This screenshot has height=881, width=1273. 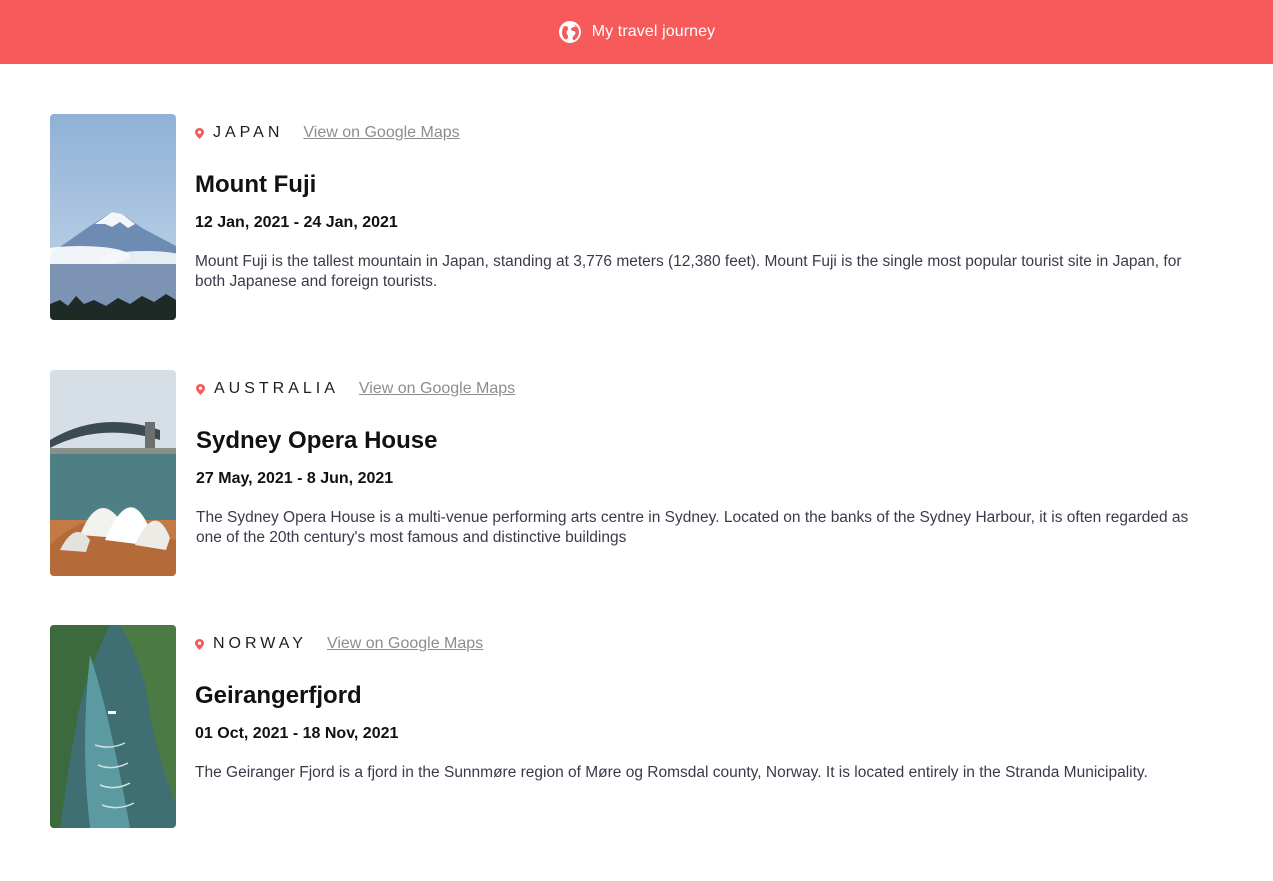 What do you see at coordinates (278, 695) in the screenshot?
I see `entry-title: Geirangerfjord` at bounding box center [278, 695].